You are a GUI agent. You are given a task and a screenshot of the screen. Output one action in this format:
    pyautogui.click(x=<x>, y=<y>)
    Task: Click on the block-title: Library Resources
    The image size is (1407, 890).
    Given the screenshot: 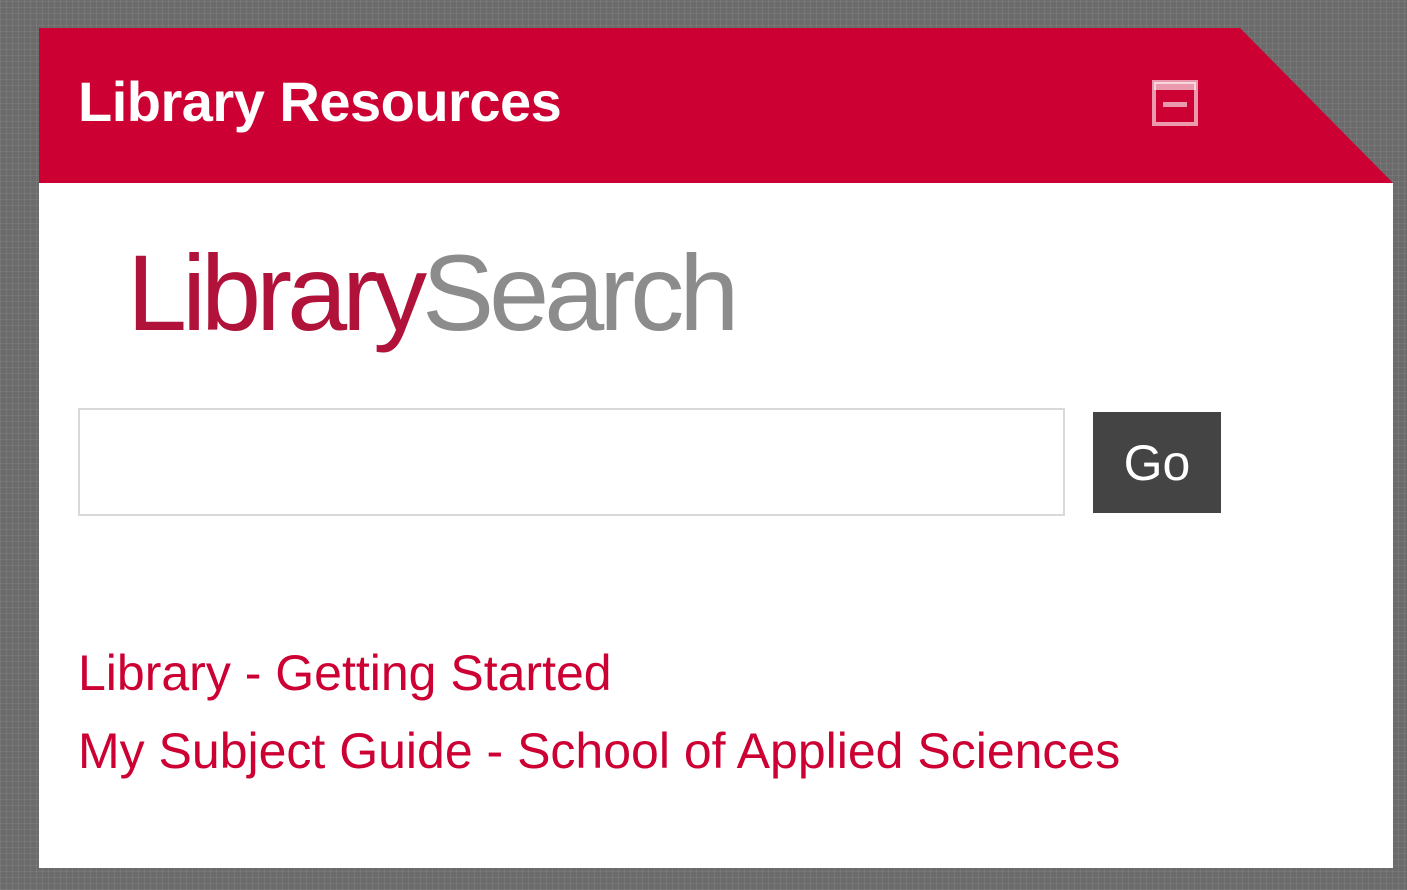 What is the action you would take?
    pyautogui.click(x=320, y=101)
    